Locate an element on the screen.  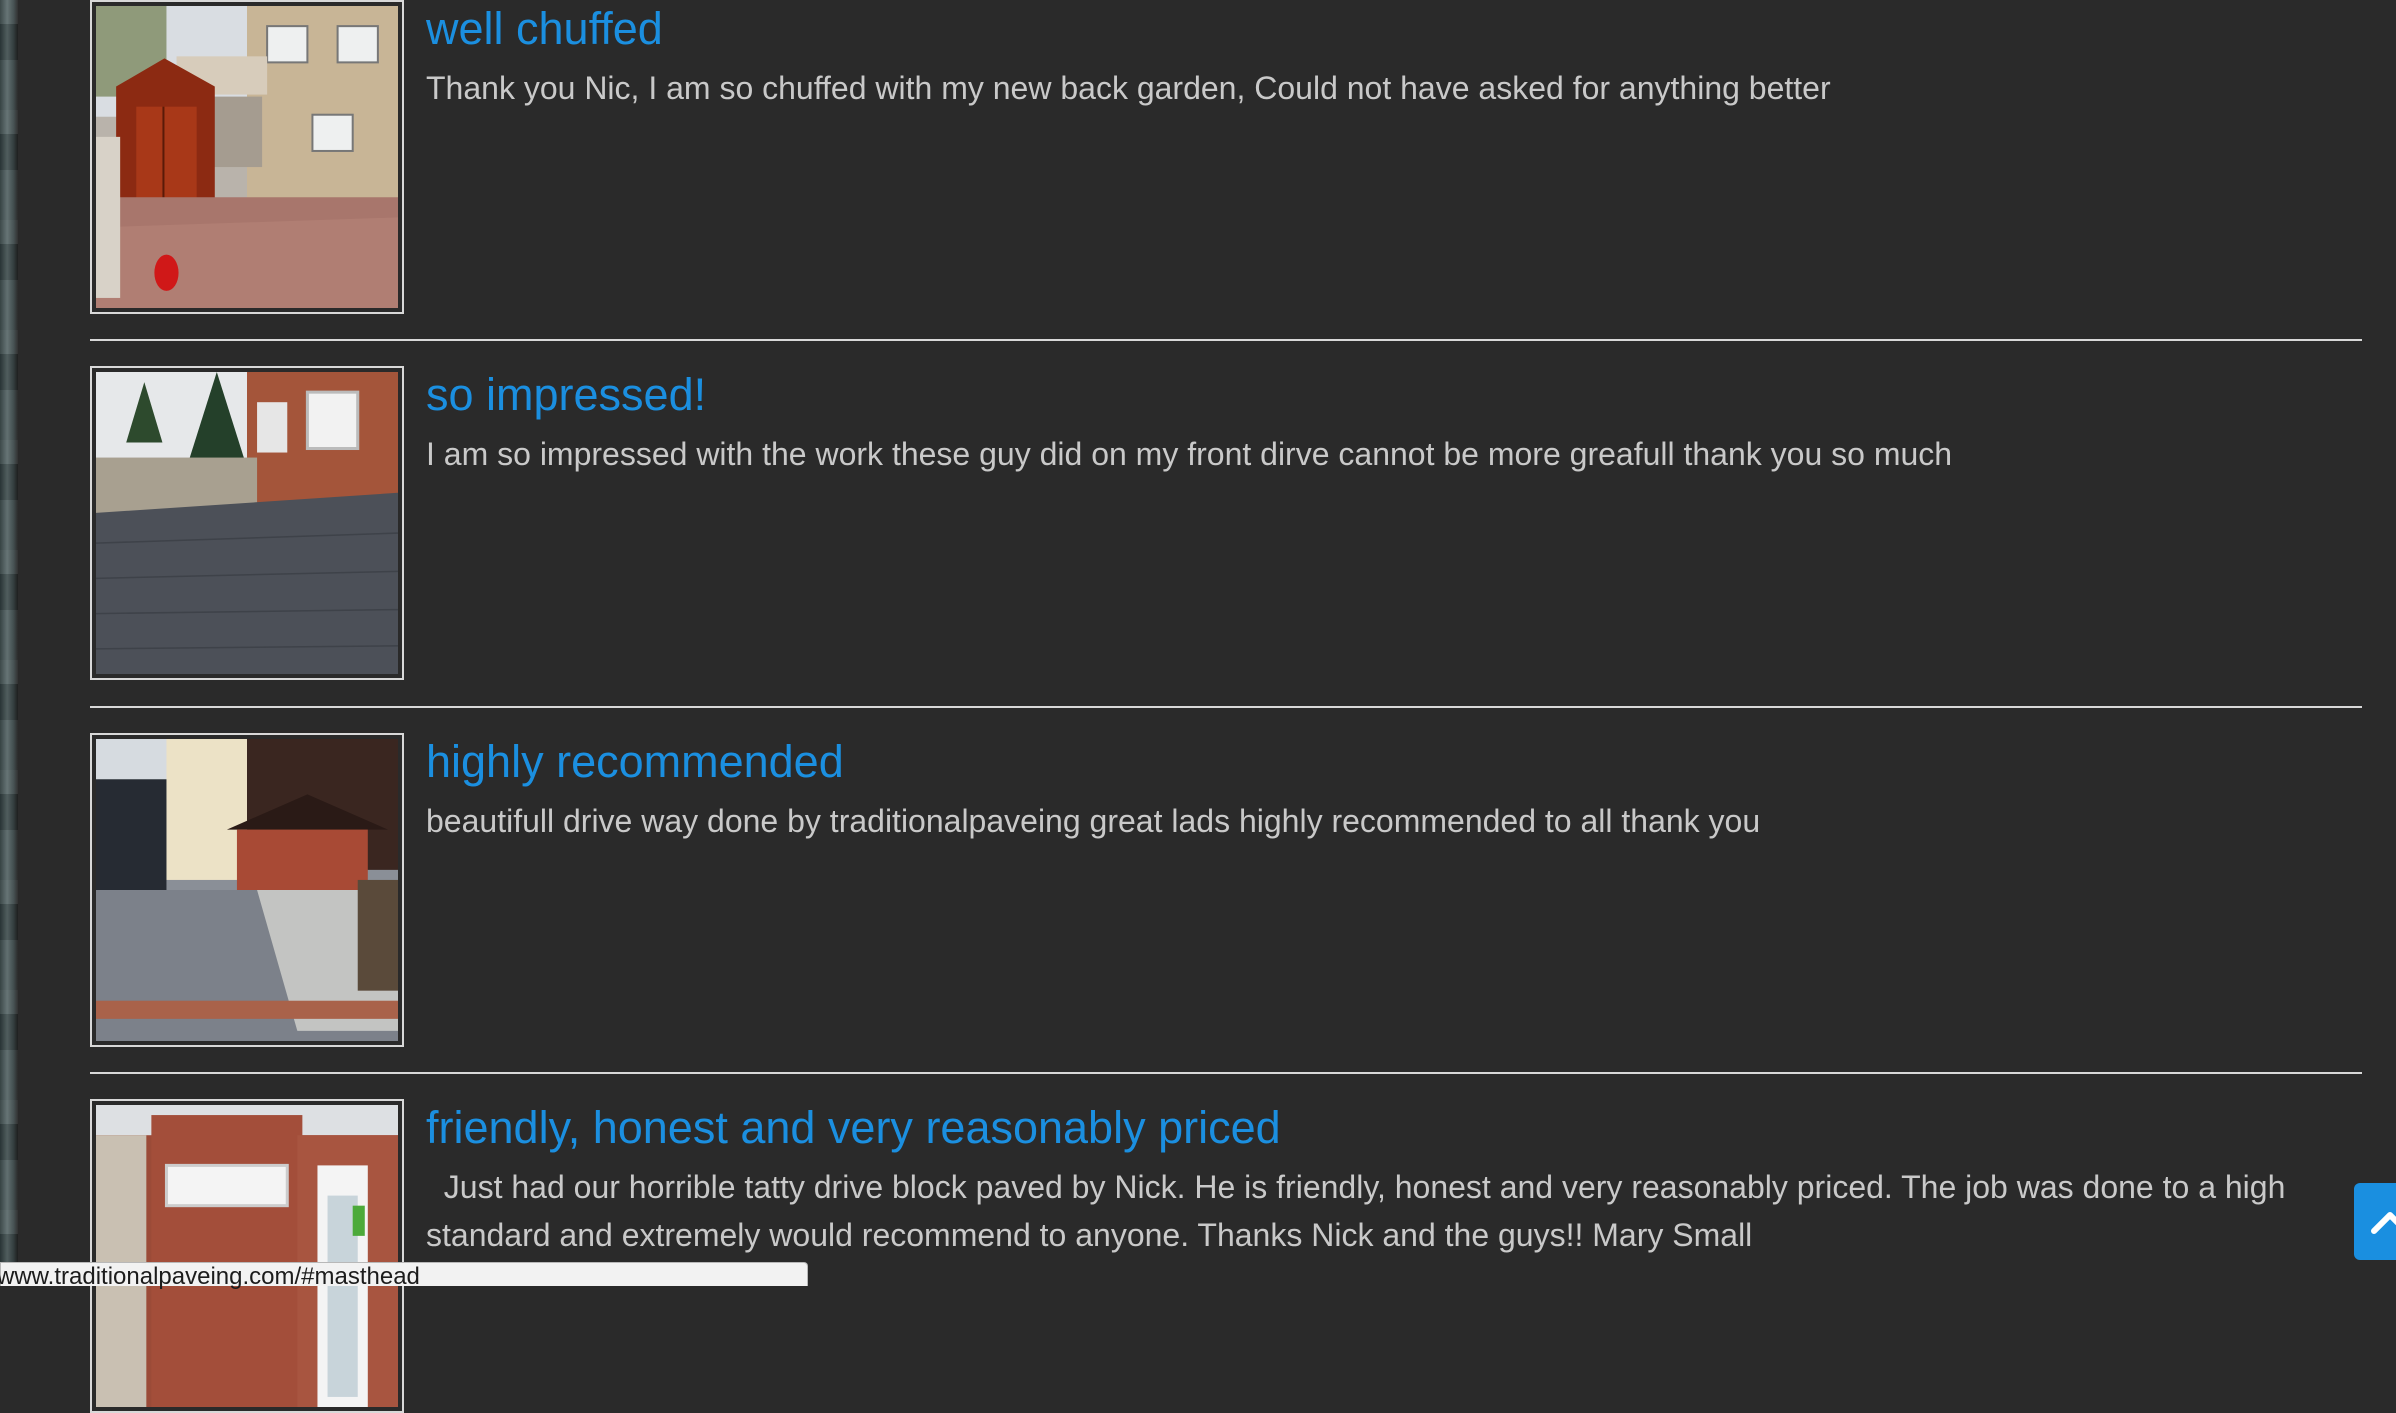
house-front-photo is located at coordinates (247, 1256).